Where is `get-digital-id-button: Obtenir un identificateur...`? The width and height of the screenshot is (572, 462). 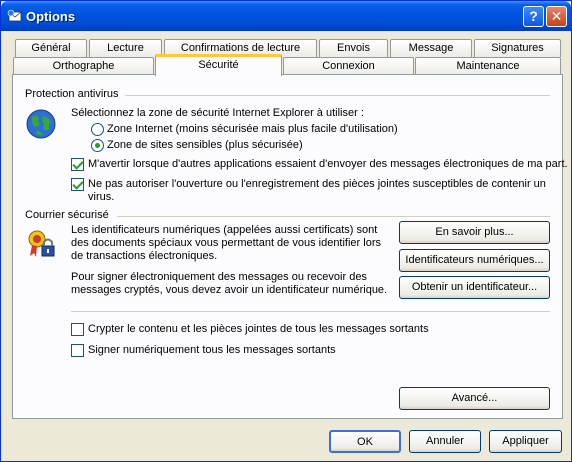
get-digital-id-button: Obtenir un identificateur... is located at coordinates (474, 287).